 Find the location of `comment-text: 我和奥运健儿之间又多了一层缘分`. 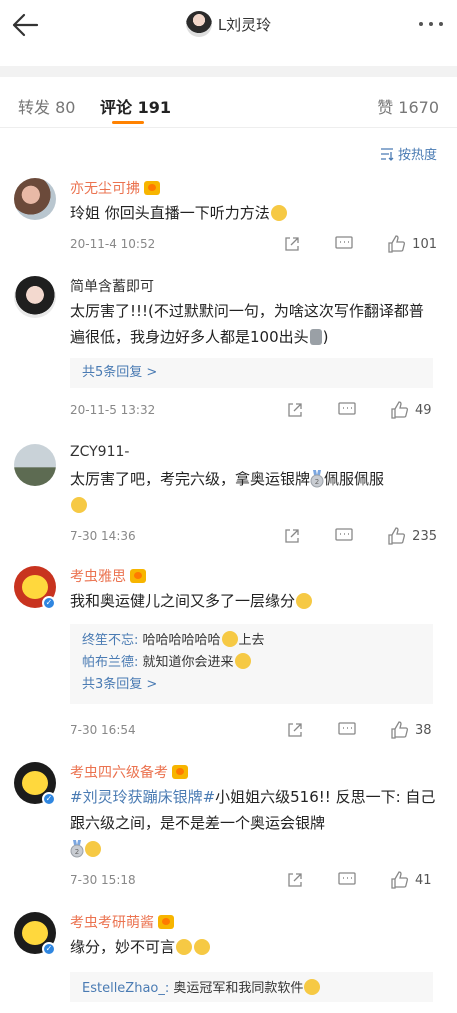

comment-text: 我和奥运健儿之间又多了一层缘分 is located at coordinates (253, 601).